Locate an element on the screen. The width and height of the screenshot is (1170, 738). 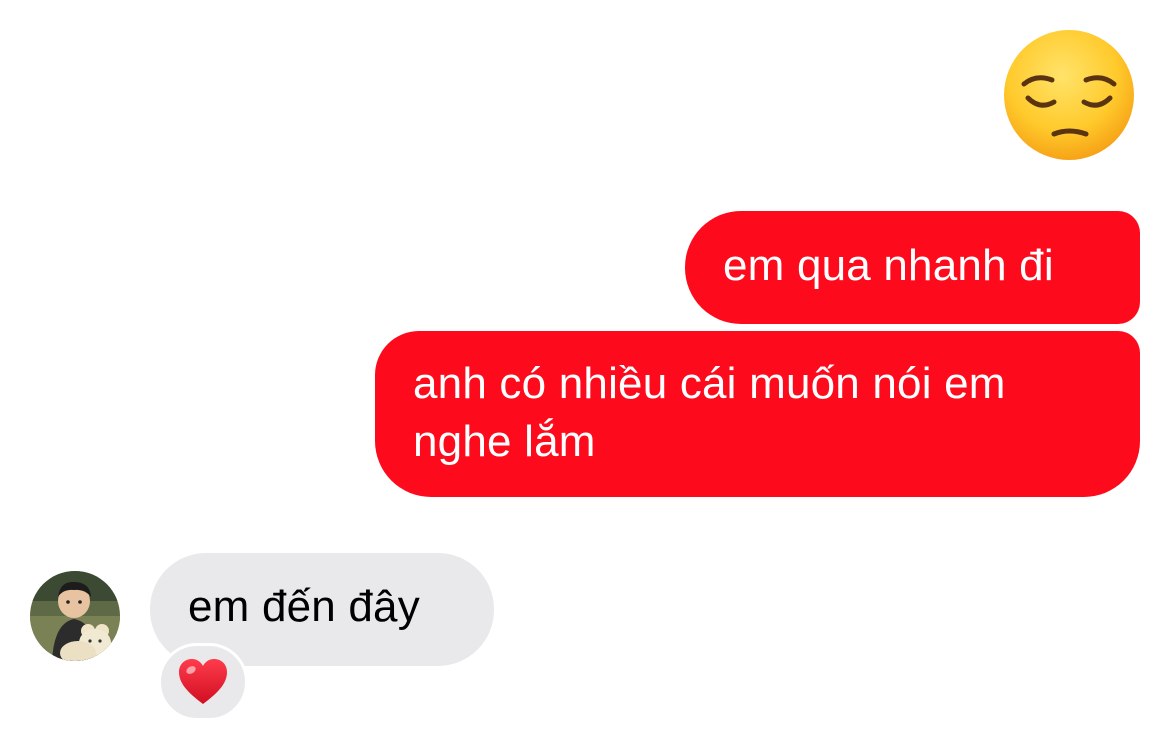
avatar-photo is located at coordinates (75, 616).